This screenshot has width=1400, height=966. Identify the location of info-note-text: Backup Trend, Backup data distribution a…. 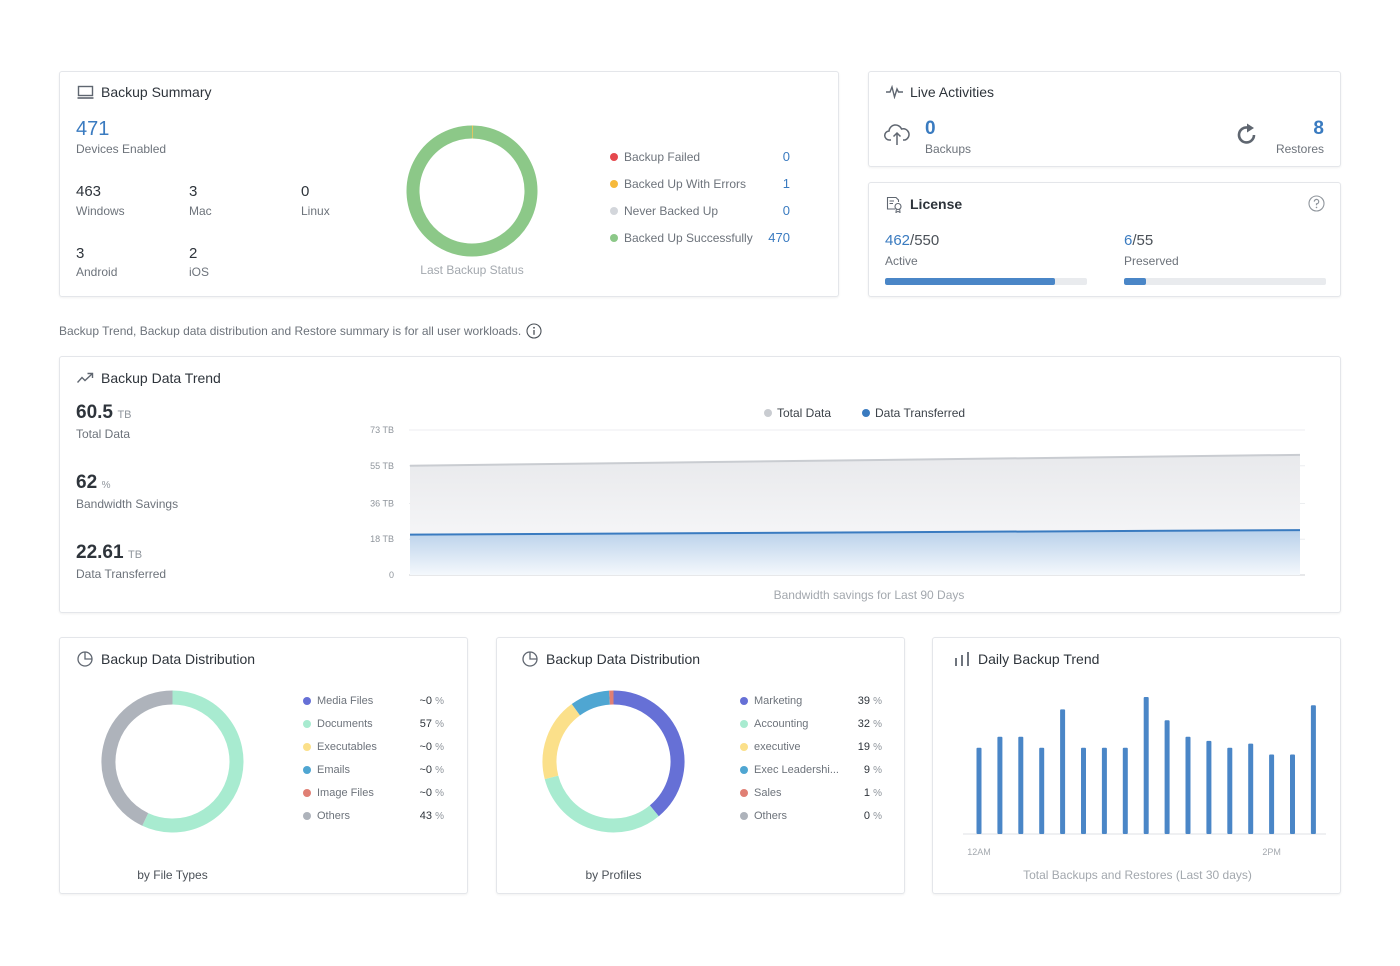
(290, 331).